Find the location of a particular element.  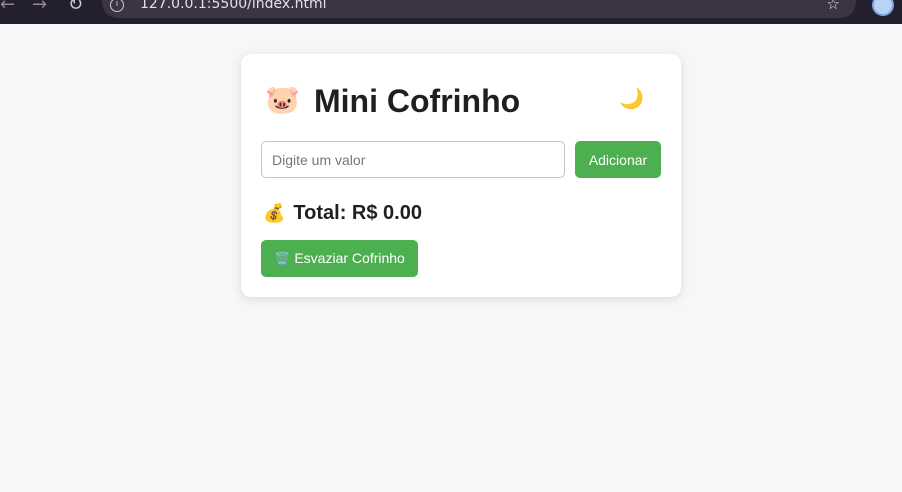

pig-icon: 🐷 is located at coordinates (282, 99).